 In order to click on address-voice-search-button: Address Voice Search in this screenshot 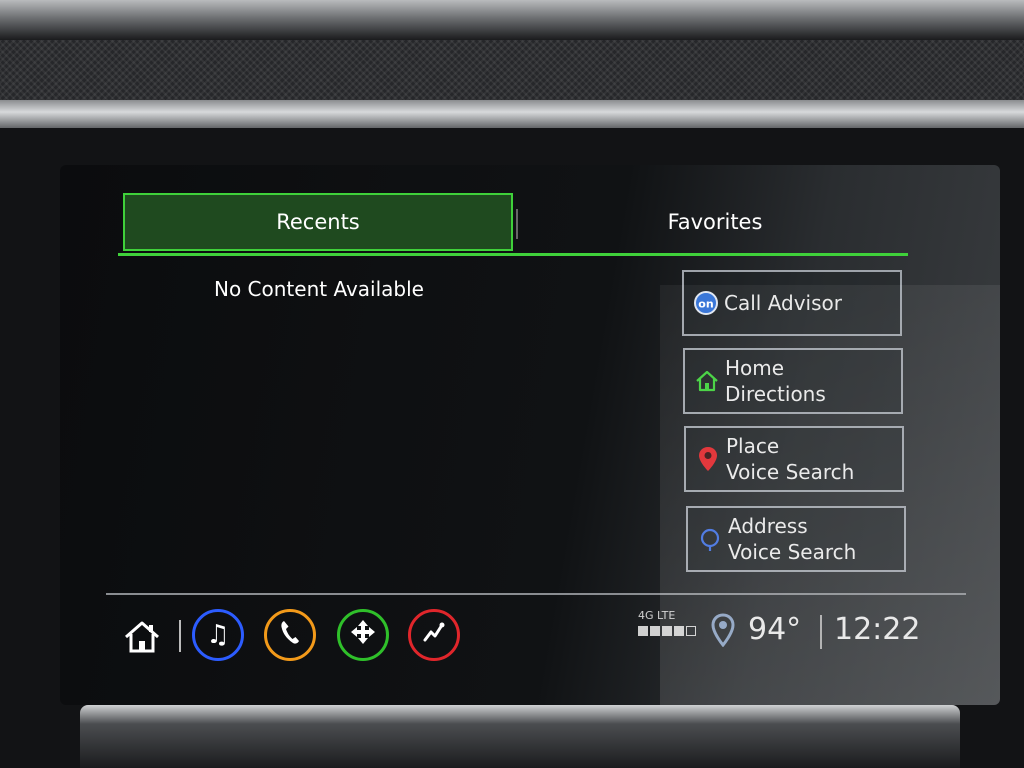, I will do `click(796, 539)`.